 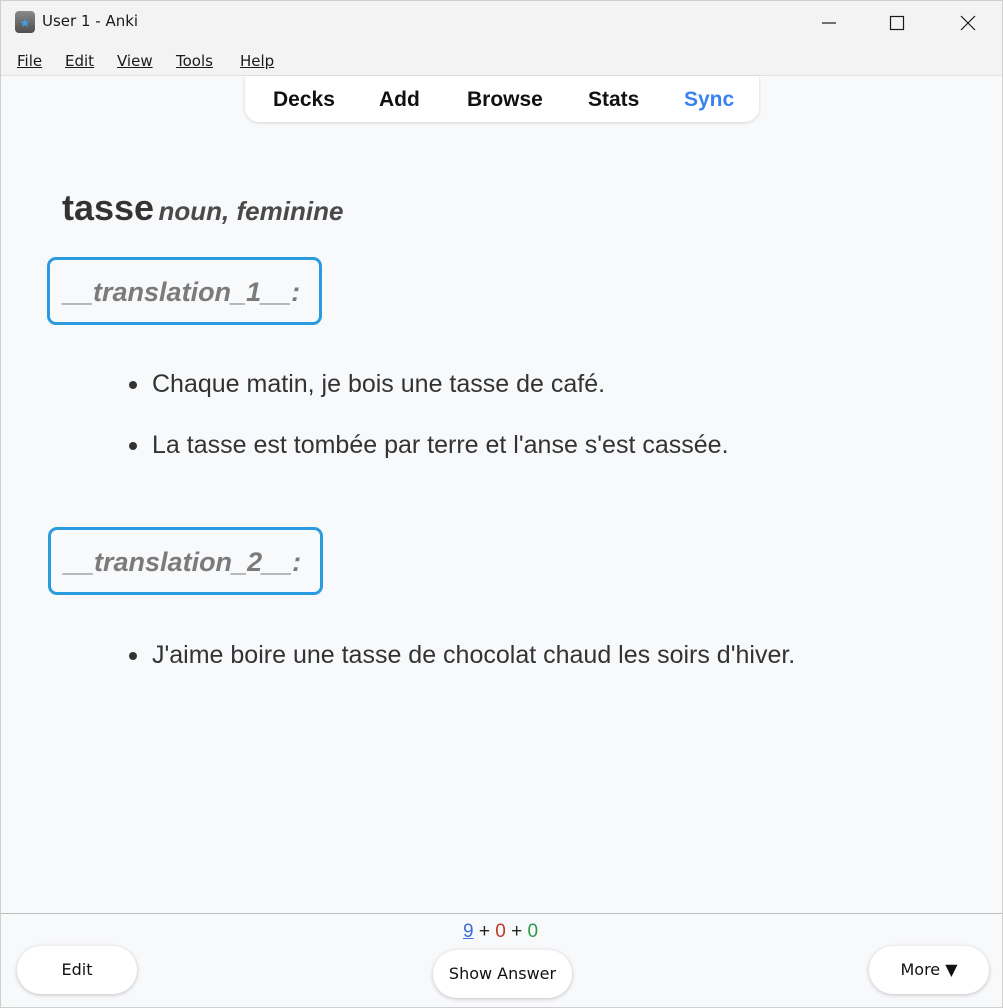 I want to click on maximize-icon, so click(x=897, y=23).